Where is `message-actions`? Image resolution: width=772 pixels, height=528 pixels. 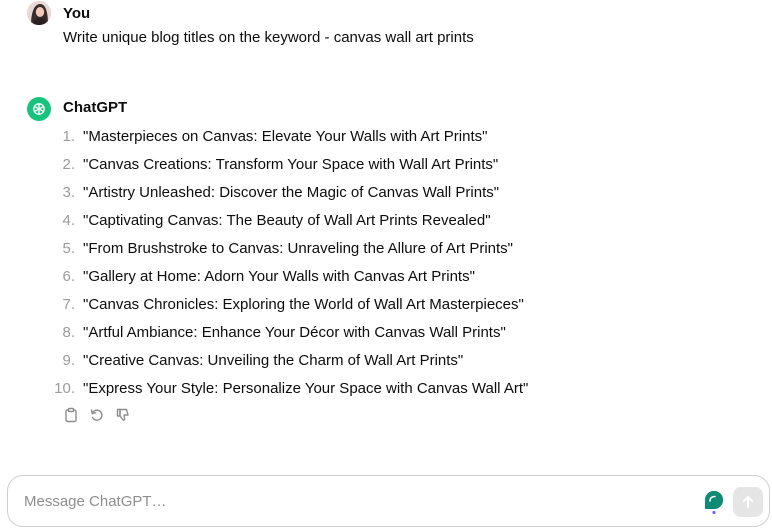
message-actions is located at coordinates (97, 415).